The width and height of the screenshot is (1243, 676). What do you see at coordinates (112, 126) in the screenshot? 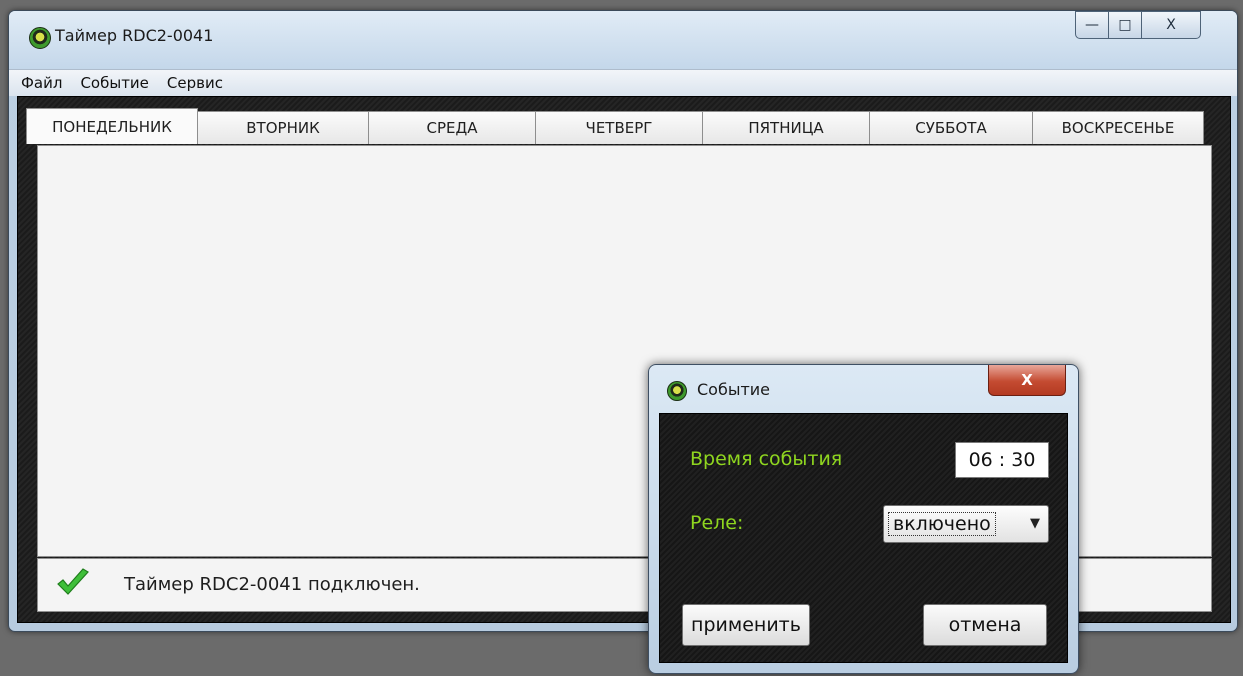
I see `tab-monday: ПОНЕДЕЛЬНИК` at bounding box center [112, 126].